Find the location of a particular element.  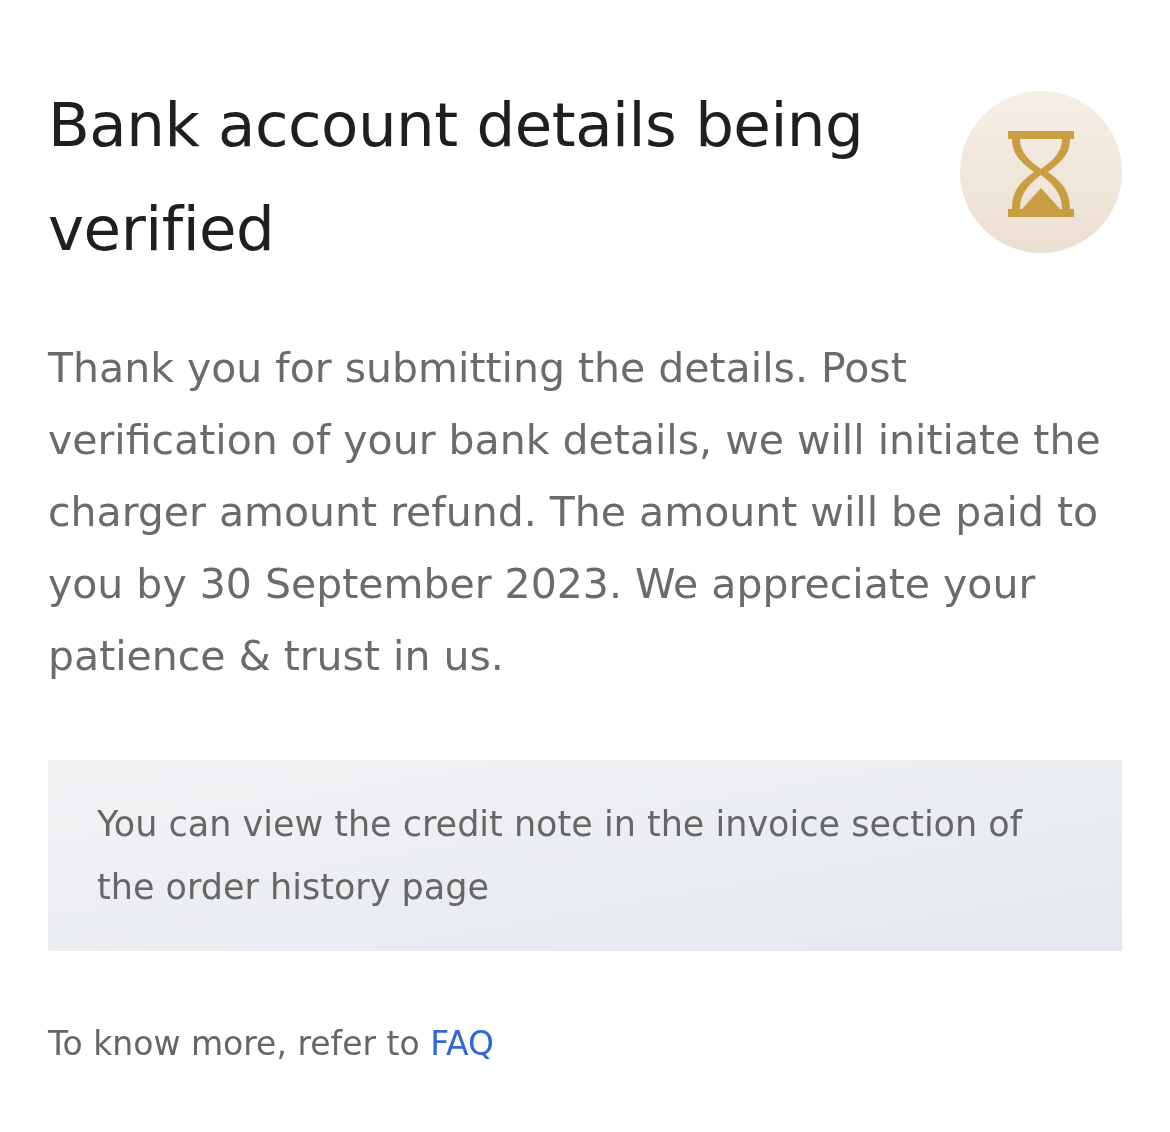

note-text: You can view the credit note in the invoice section of the order history page is located at coordinates (560, 856).